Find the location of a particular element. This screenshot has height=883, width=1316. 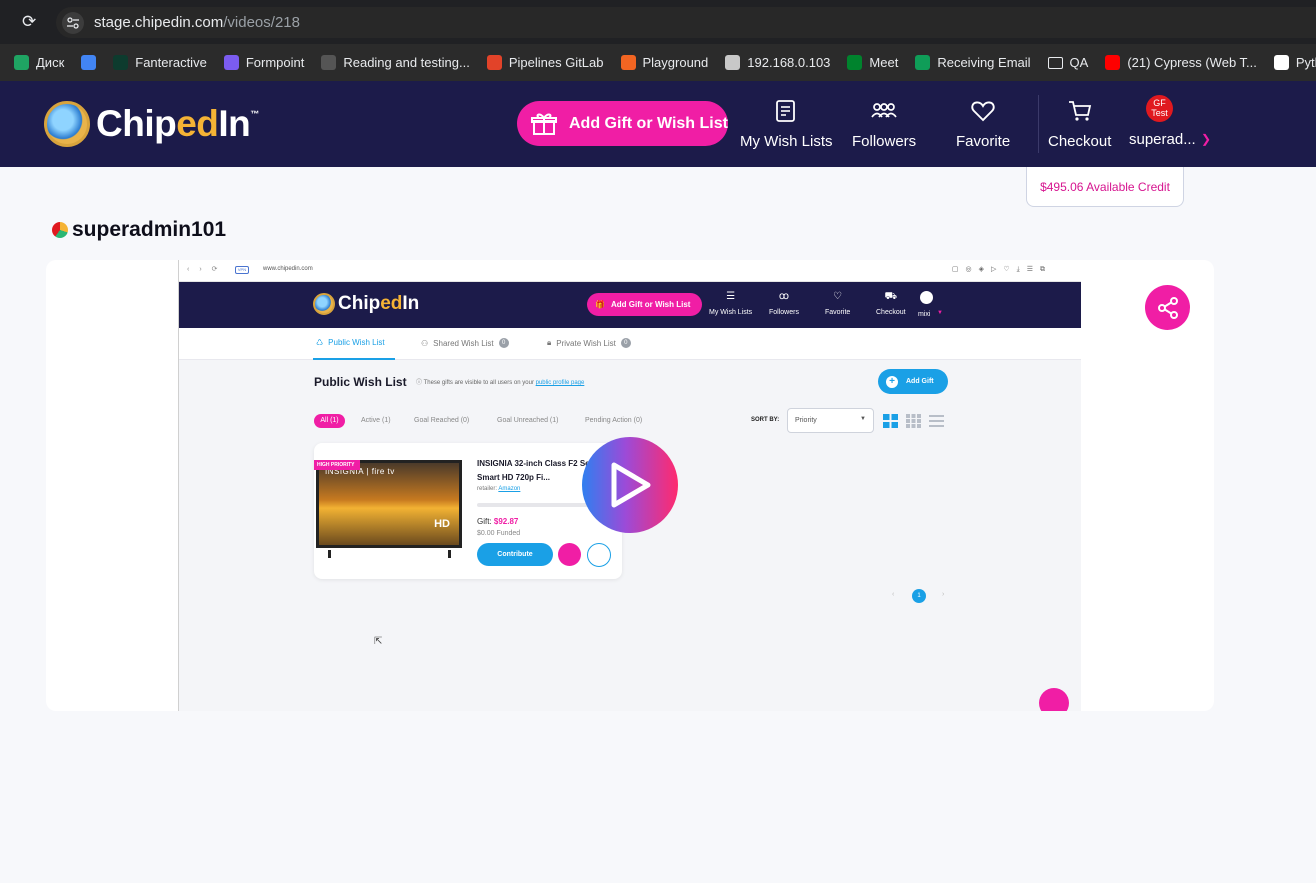

video-funded: $0.00 Funded is located at coordinates (499, 533).